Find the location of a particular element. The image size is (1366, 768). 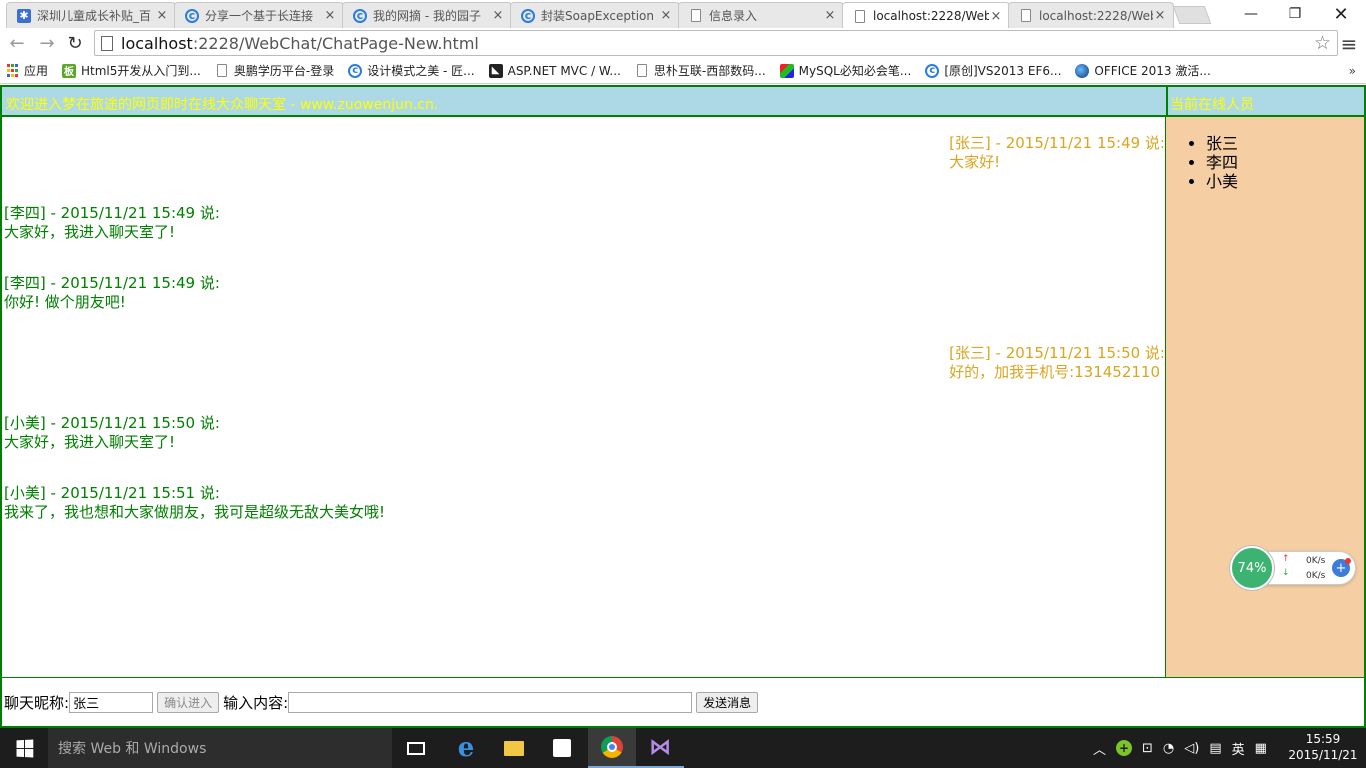

memory-percent-badge: 74% is located at coordinates (1252, 568).